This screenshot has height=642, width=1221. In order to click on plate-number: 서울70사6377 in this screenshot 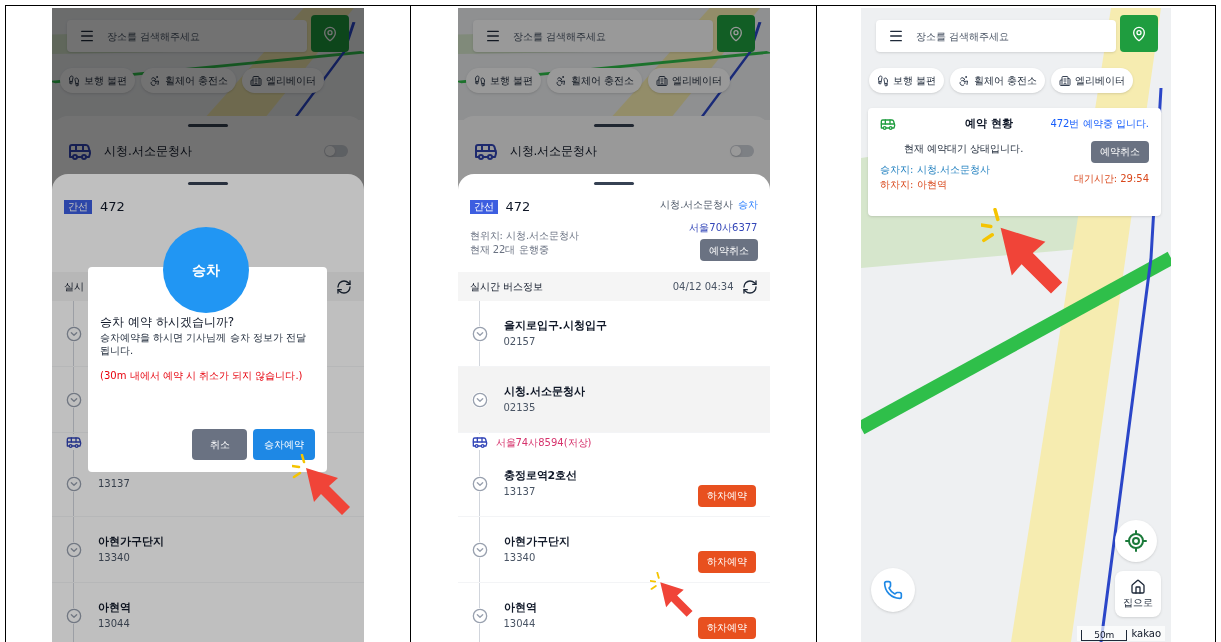, I will do `click(723, 228)`.